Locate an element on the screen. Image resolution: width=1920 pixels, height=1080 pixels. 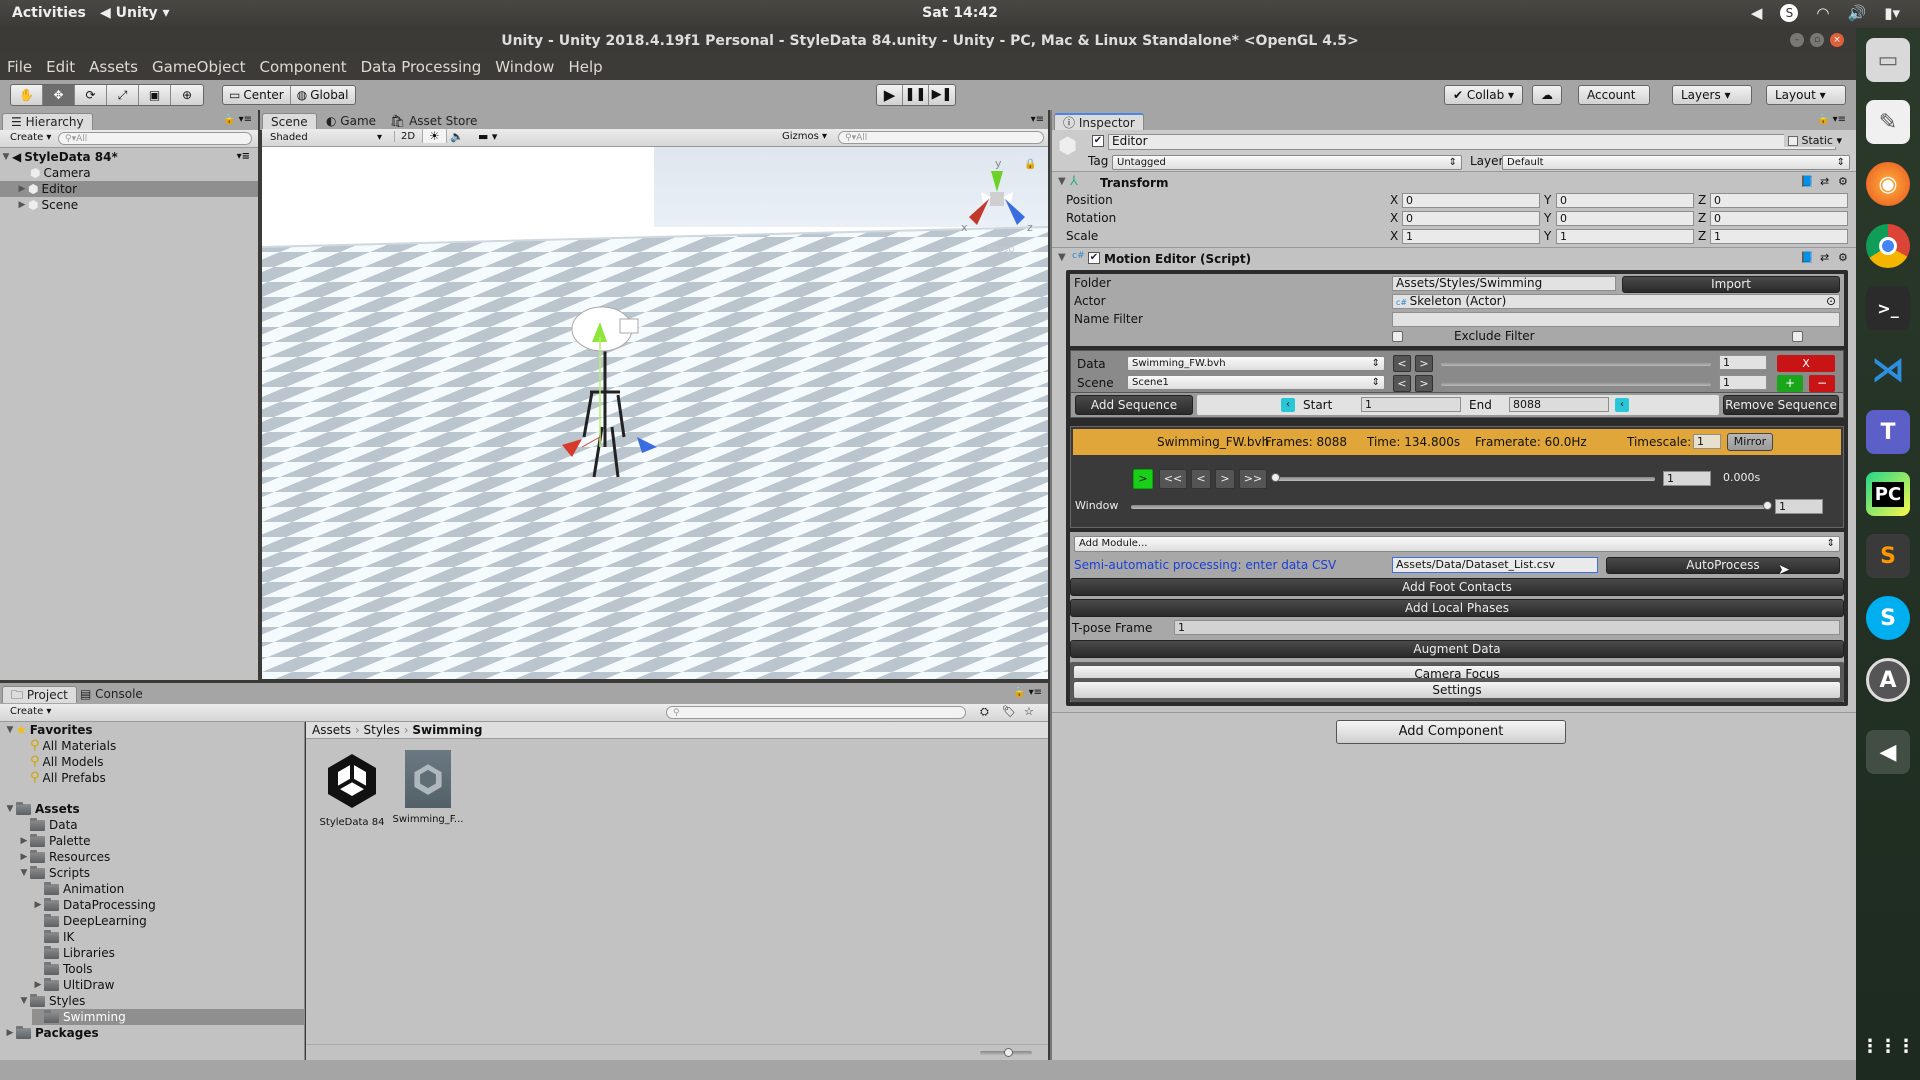
project-folder-item: Data is located at coordinates (48, 825).